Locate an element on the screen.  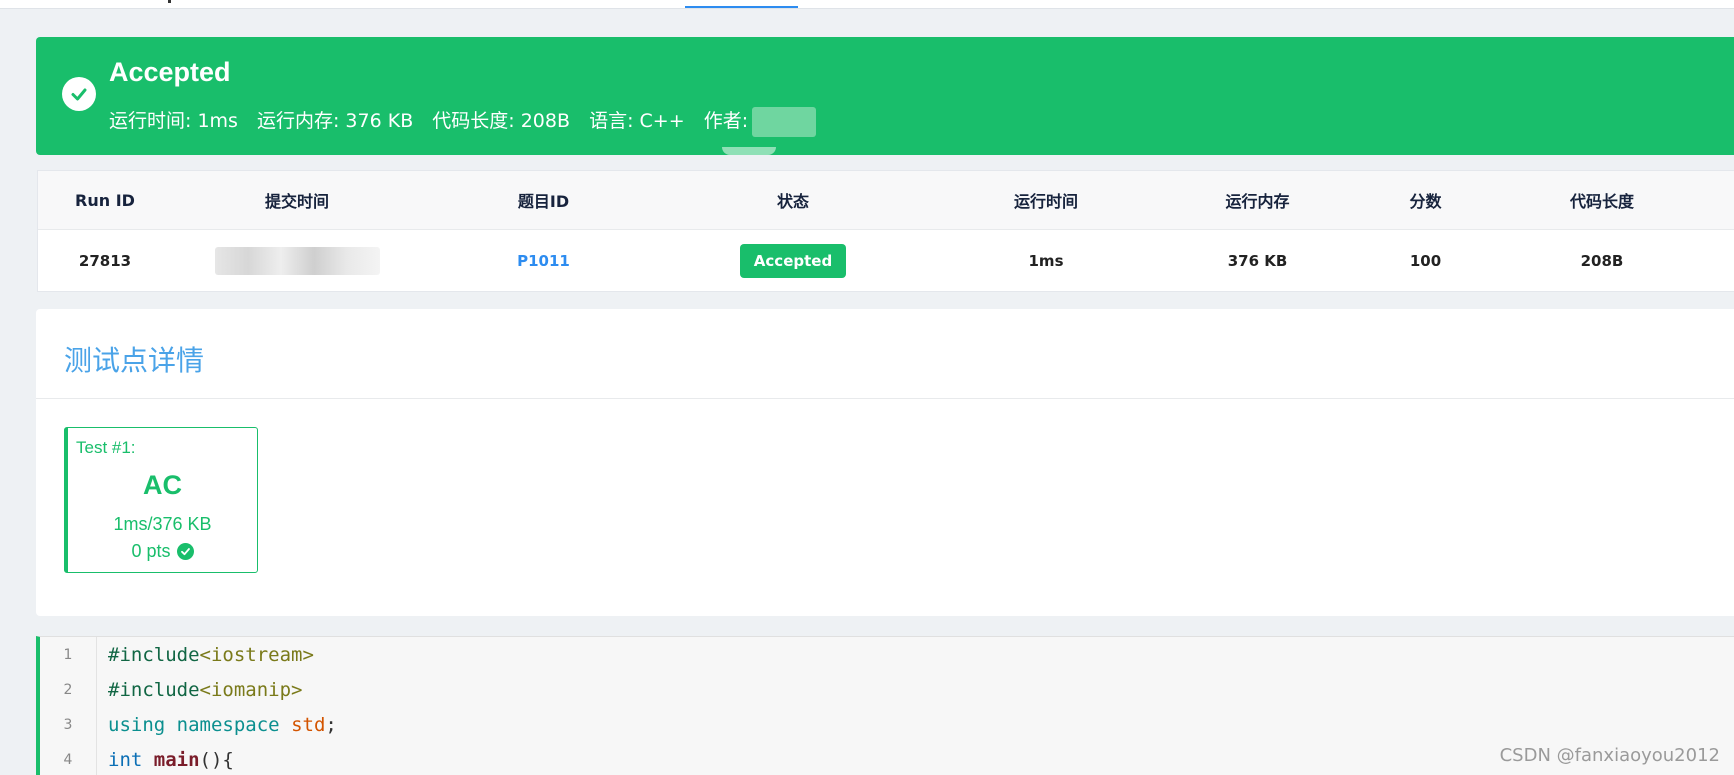
result-title: Accepted is located at coordinates (170, 72).